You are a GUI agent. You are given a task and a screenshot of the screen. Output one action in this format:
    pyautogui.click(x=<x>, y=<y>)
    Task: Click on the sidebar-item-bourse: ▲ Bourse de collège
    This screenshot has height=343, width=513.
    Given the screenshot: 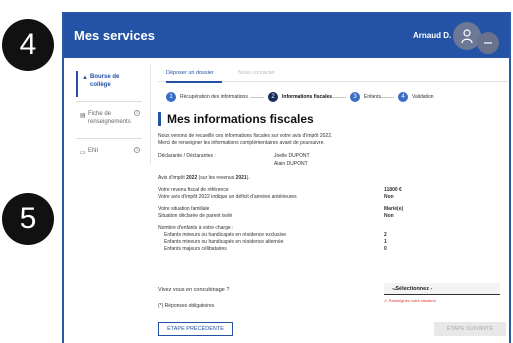 What is the action you would take?
    pyautogui.click(x=109, y=84)
    